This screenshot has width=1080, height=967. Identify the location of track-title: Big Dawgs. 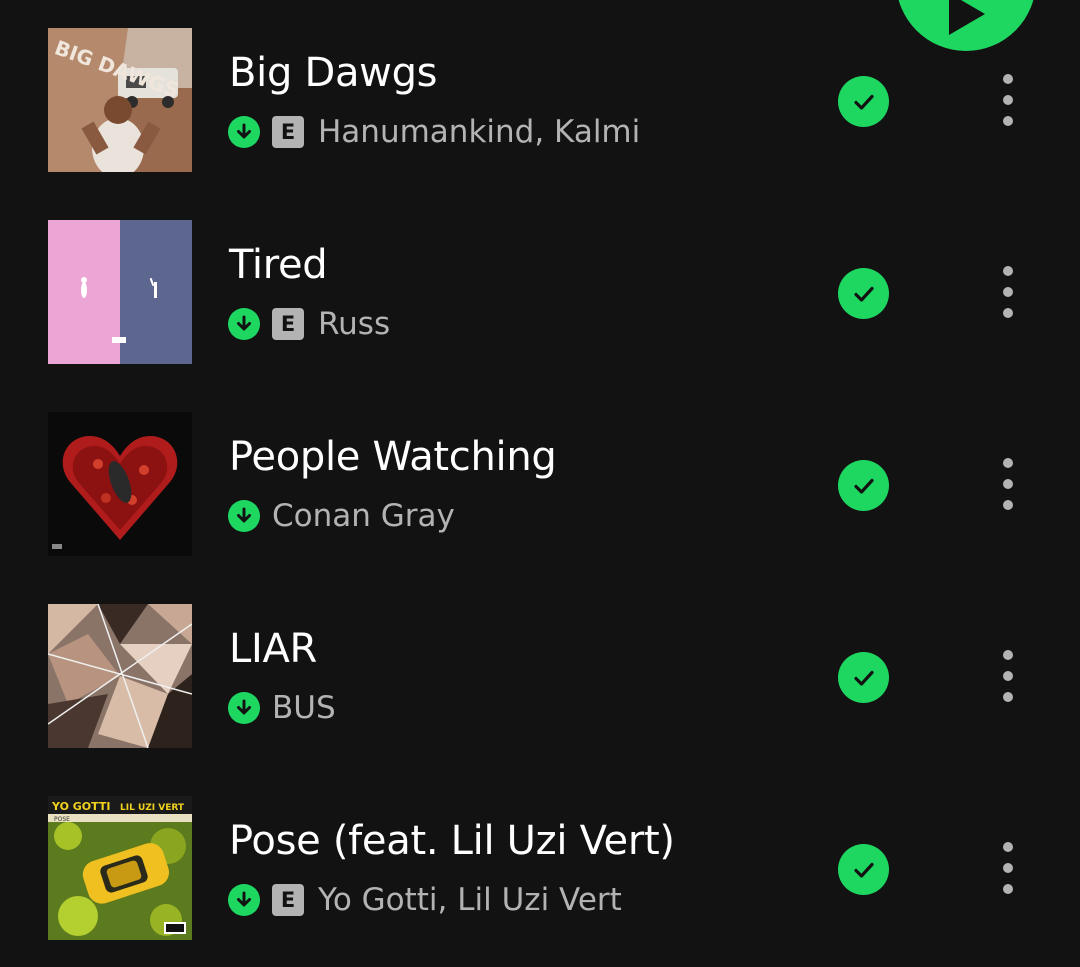
(333, 73).